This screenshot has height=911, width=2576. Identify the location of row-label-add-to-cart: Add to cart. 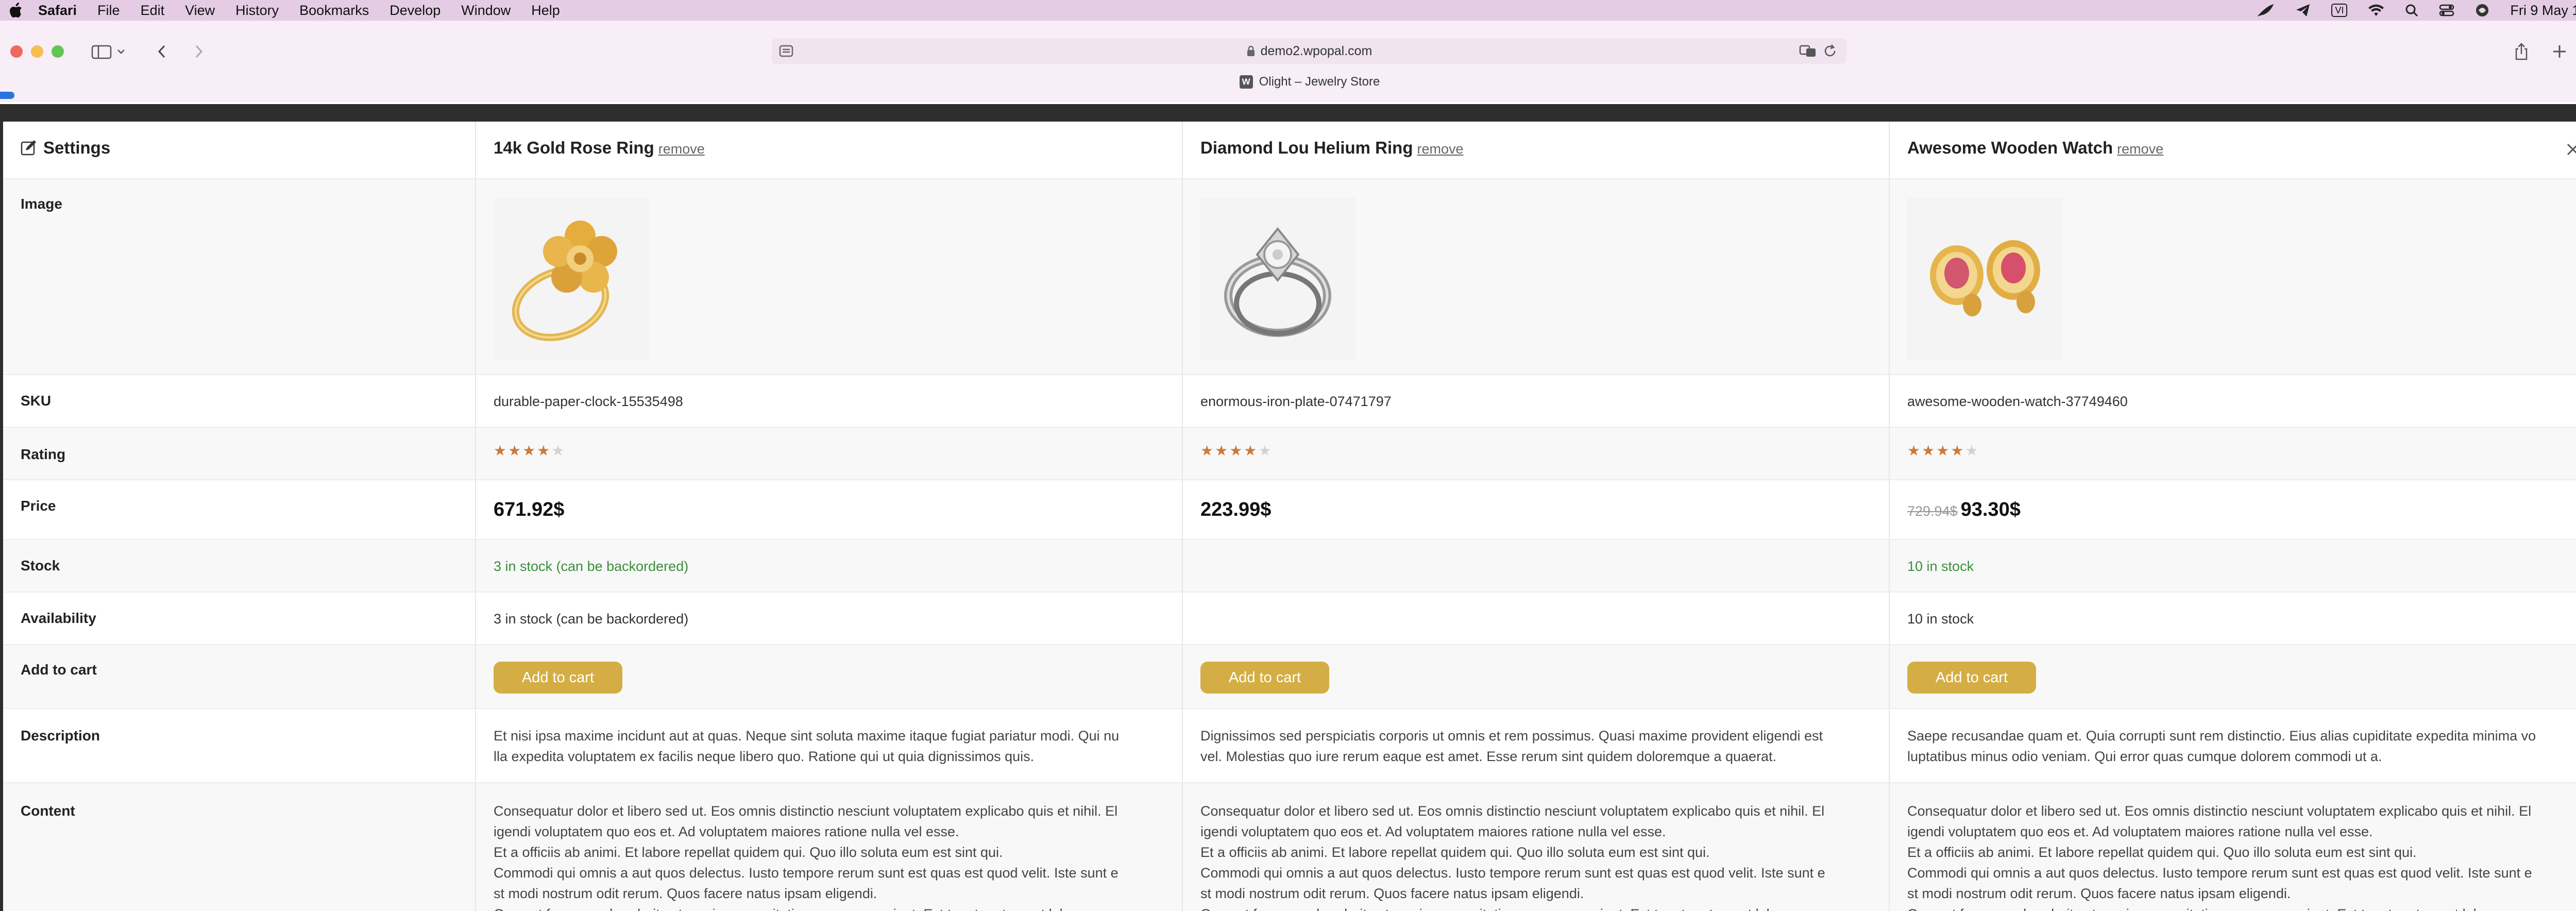
(59, 670).